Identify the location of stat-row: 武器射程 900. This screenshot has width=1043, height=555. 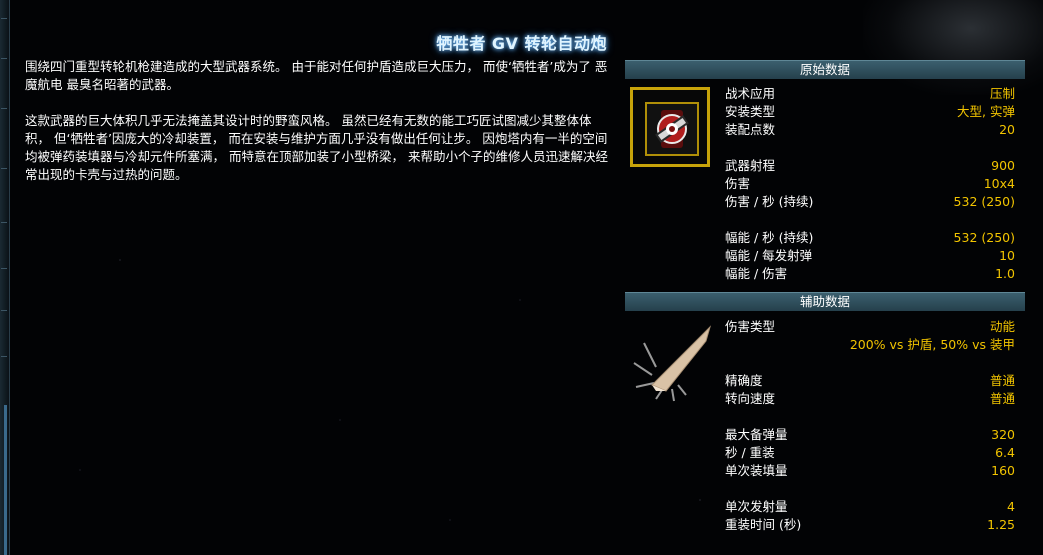
(870, 166).